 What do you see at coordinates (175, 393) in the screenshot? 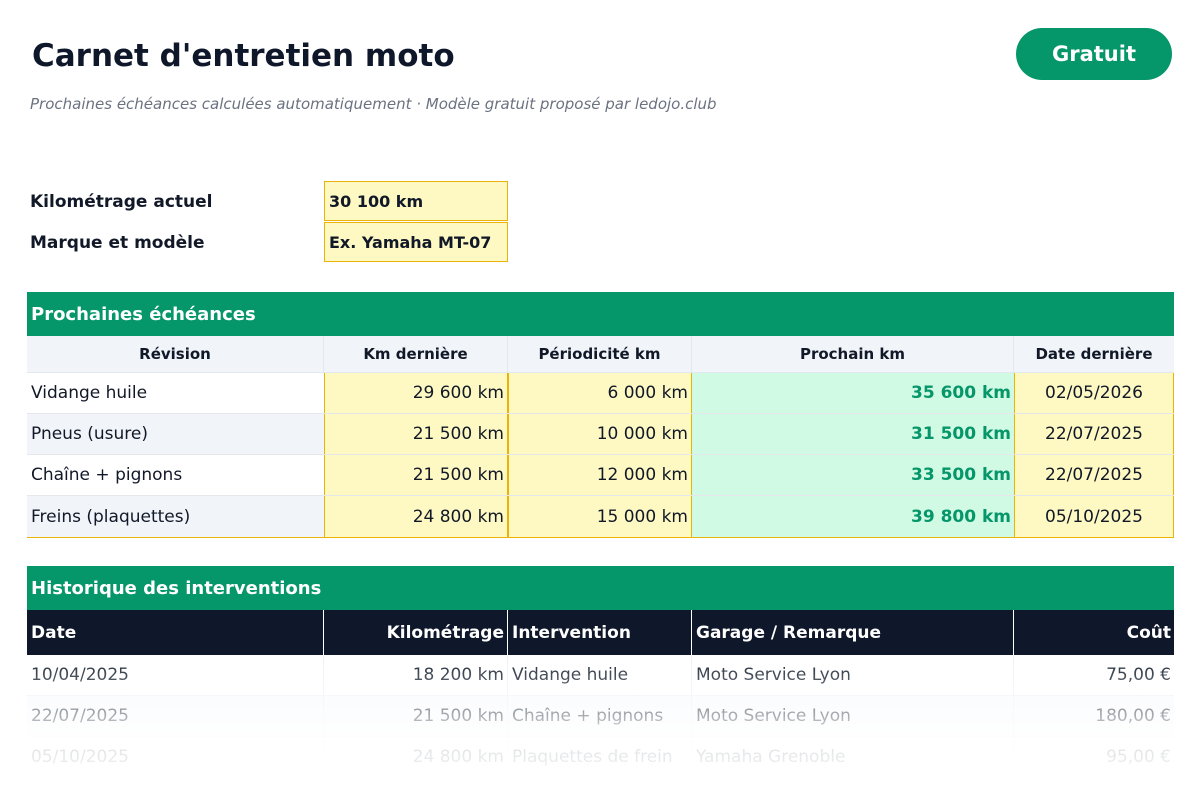
I see `revision-cell: Vidange huile` at bounding box center [175, 393].